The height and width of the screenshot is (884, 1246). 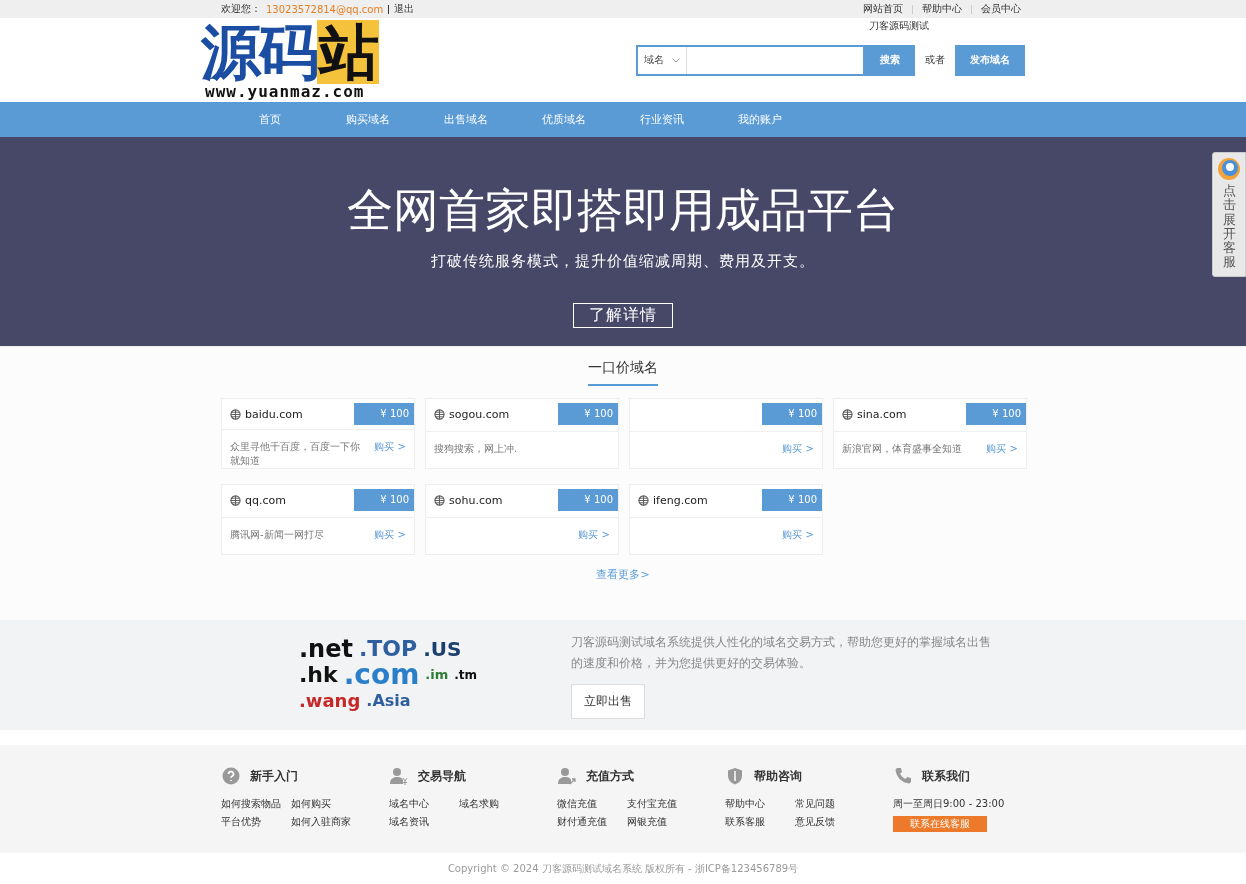 I want to click on footer-link: 联系客服, so click(x=760, y=822).